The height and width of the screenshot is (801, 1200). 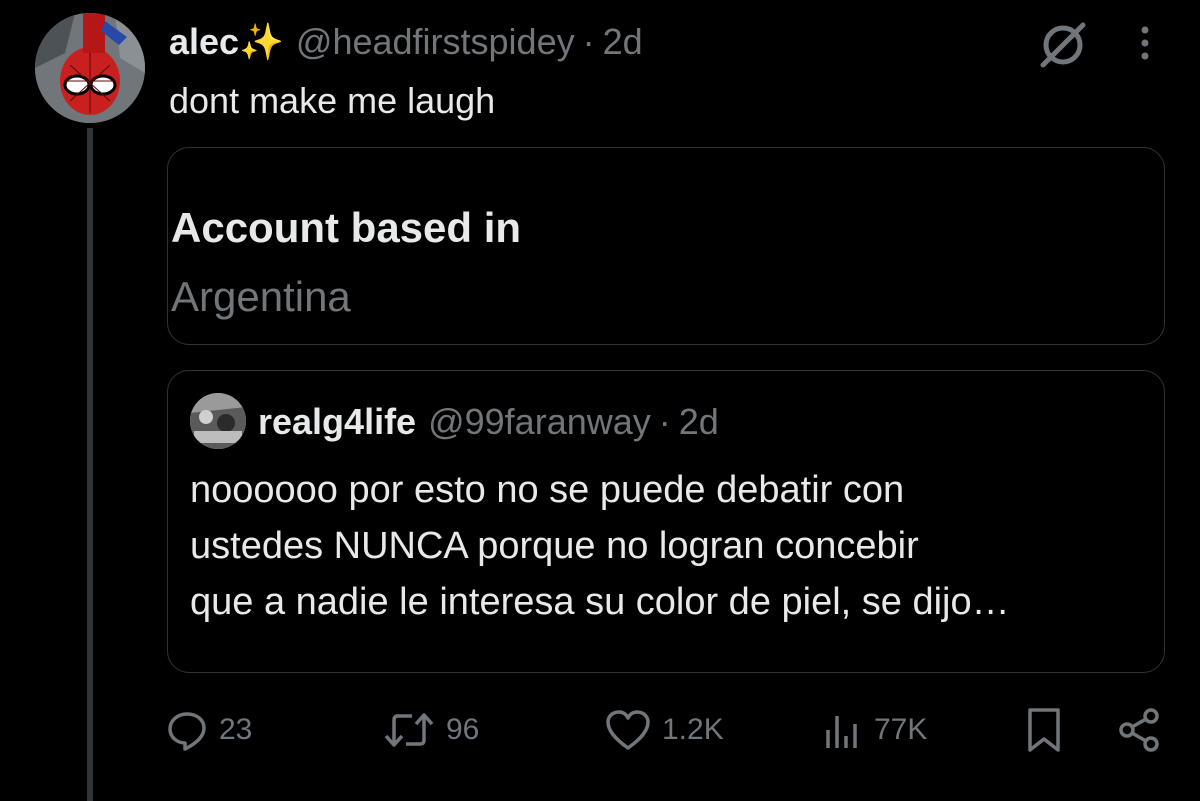 I want to click on share-button, so click(x=1139, y=730).